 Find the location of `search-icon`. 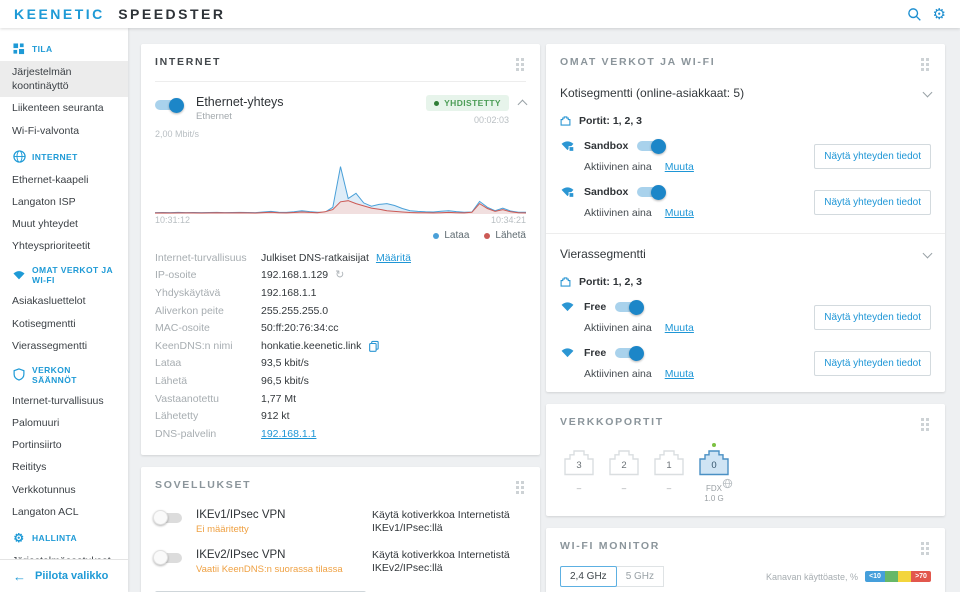

search-icon is located at coordinates (914, 14).